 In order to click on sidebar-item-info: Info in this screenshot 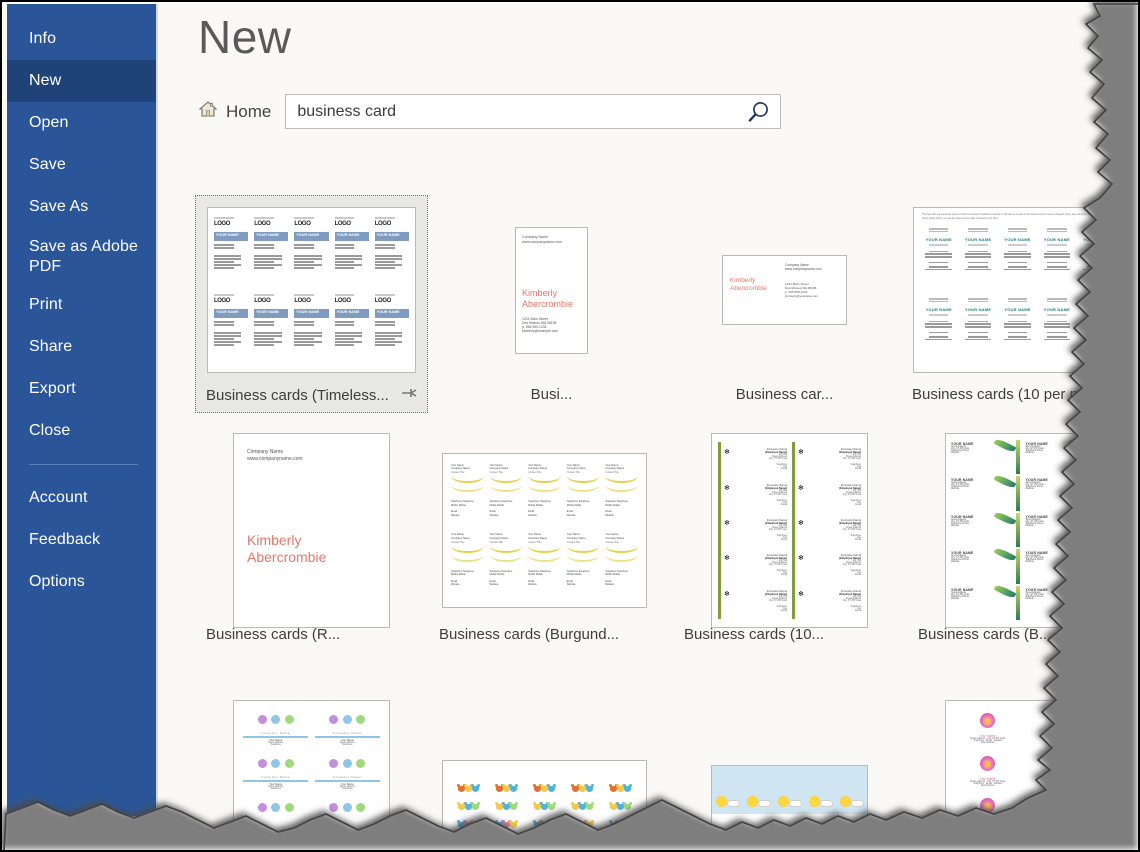, I will do `click(81, 39)`.